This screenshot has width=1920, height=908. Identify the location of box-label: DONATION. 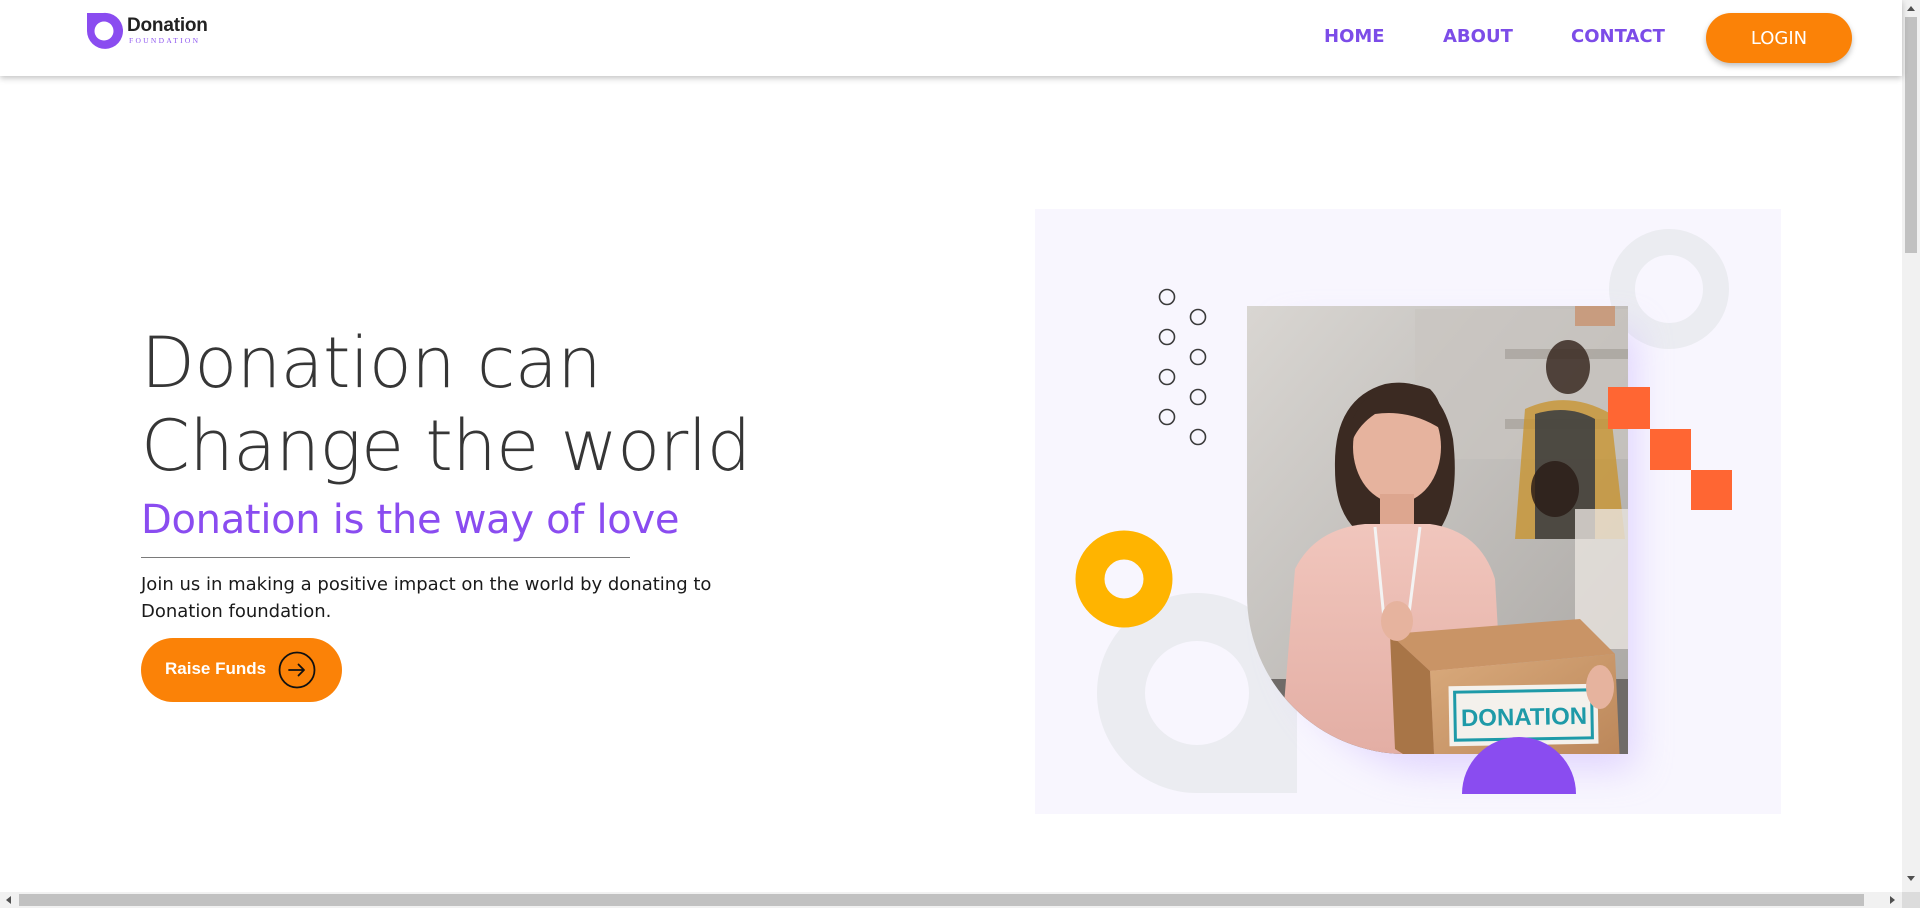
(1524, 717).